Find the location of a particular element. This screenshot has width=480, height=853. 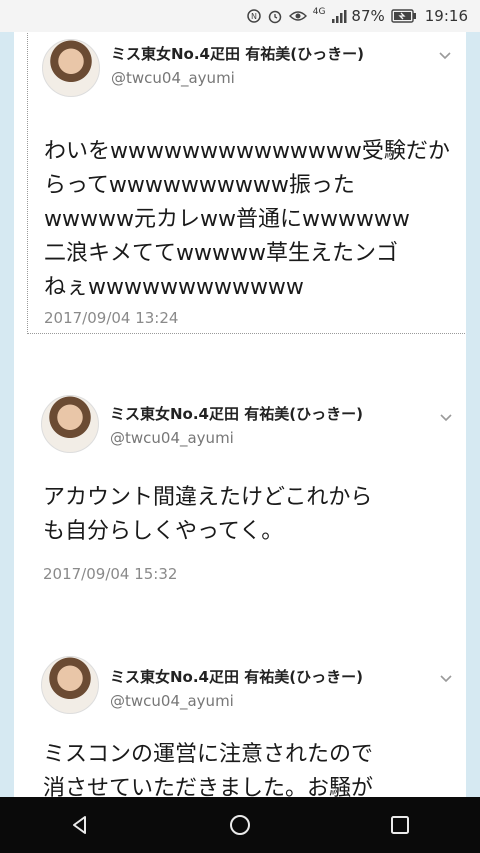

home-button is located at coordinates (240, 825).